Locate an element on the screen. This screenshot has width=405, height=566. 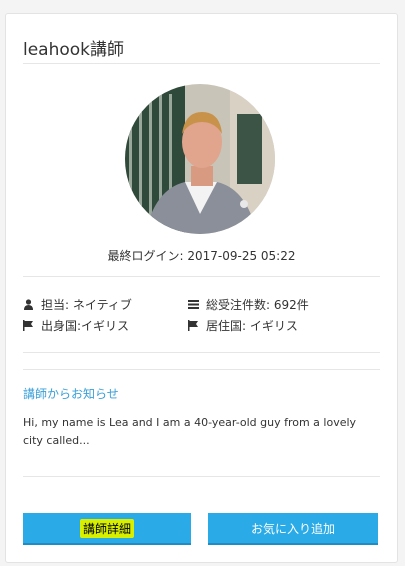
last-login: 最終ログイン: 2017-09-25 05:22 is located at coordinates (201, 256).